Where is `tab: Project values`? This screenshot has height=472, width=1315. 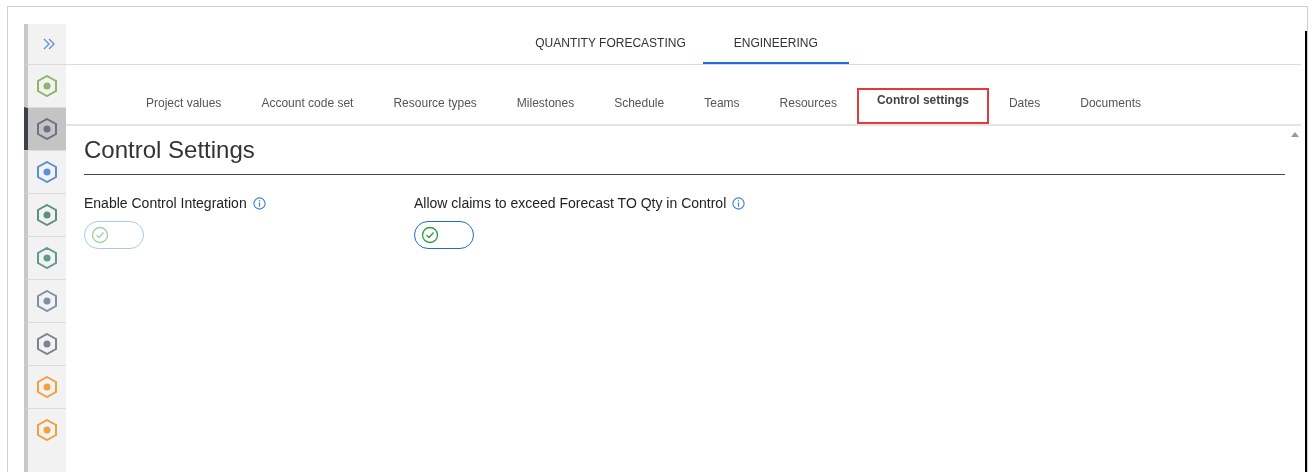
tab: Project values is located at coordinates (184, 106).